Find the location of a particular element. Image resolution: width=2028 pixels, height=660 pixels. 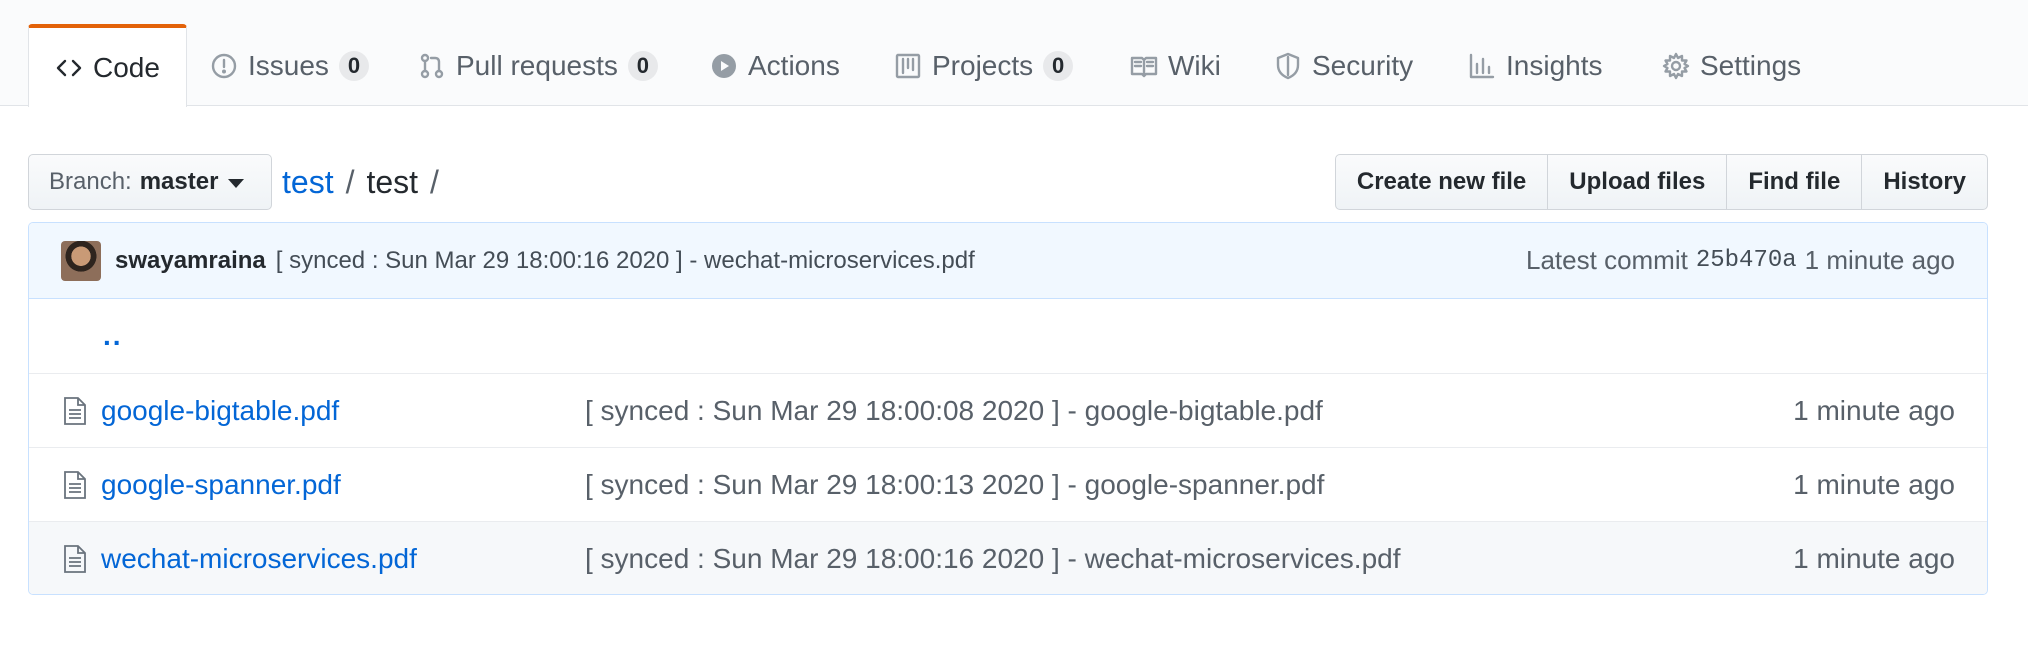

create-new-file-button: Create new file is located at coordinates (1441, 182).